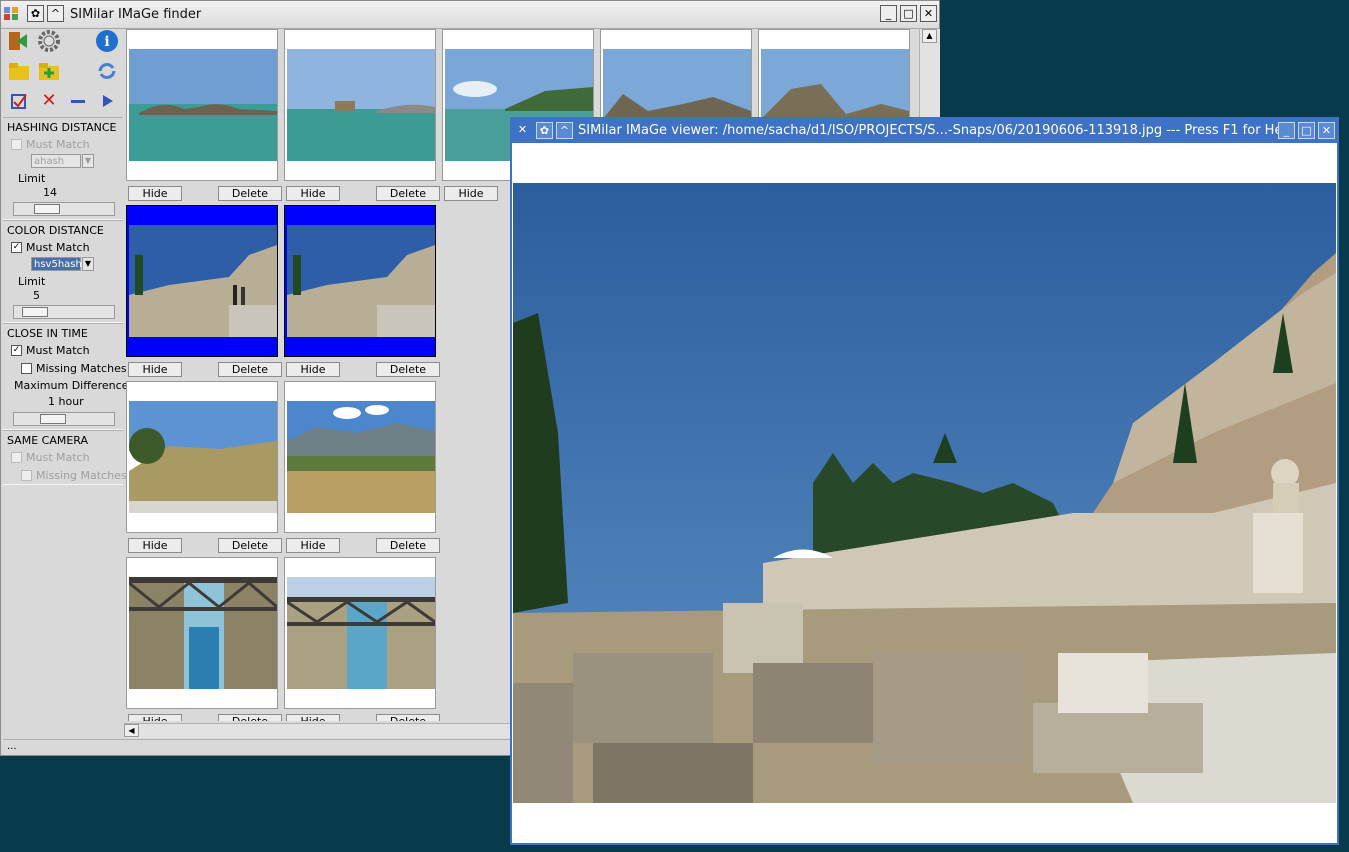 This screenshot has height=852, width=1349. Describe the element at coordinates (11, 13) in the screenshot. I see `app-icon` at that location.